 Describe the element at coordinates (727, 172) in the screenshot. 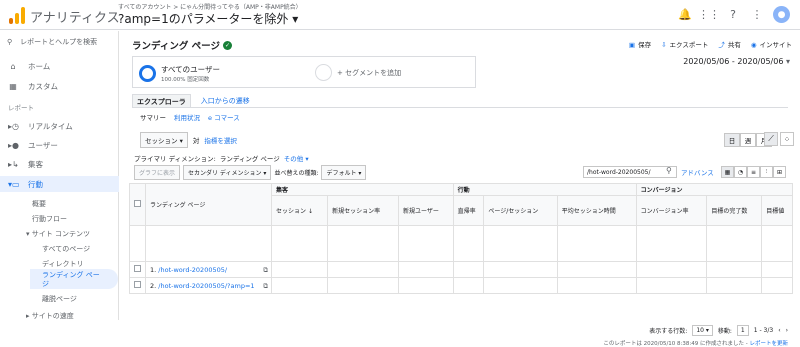

I see `table-view-icon: ▦` at that location.